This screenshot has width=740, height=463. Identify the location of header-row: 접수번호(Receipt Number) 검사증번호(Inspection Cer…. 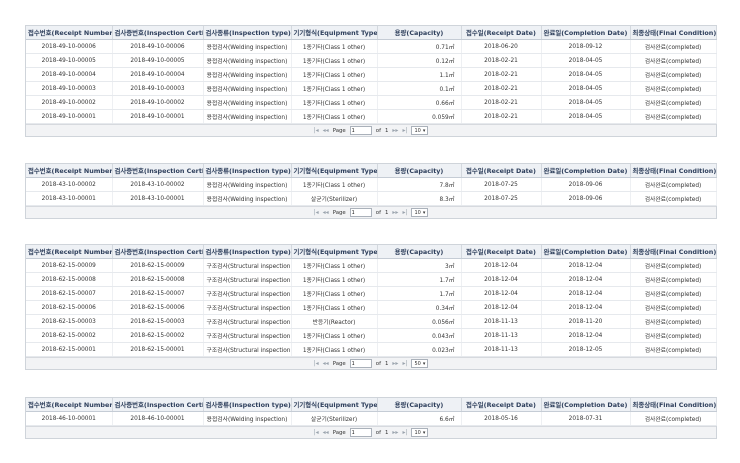
(371, 171).